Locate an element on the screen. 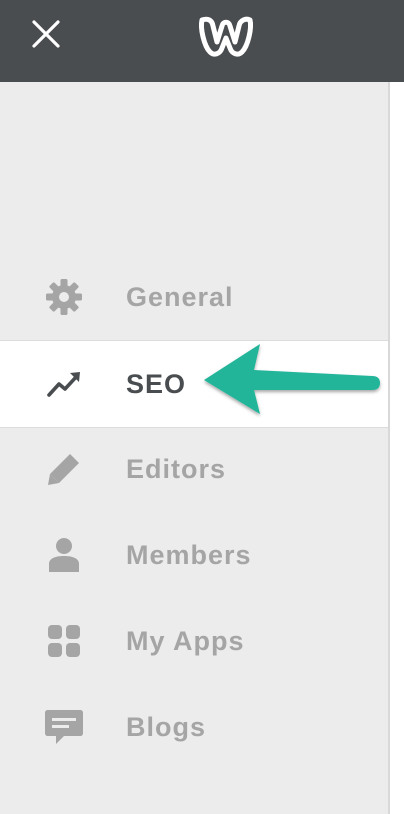 The height and width of the screenshot is (814, 404). apps-grid-icon is located at coordinates (64, 641).